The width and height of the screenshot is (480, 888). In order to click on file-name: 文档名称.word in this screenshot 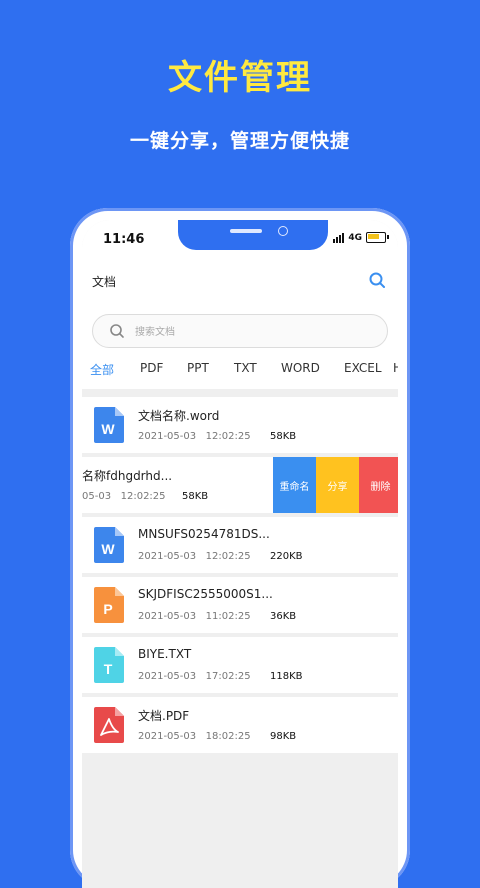, I will do `click(179, 416)`.